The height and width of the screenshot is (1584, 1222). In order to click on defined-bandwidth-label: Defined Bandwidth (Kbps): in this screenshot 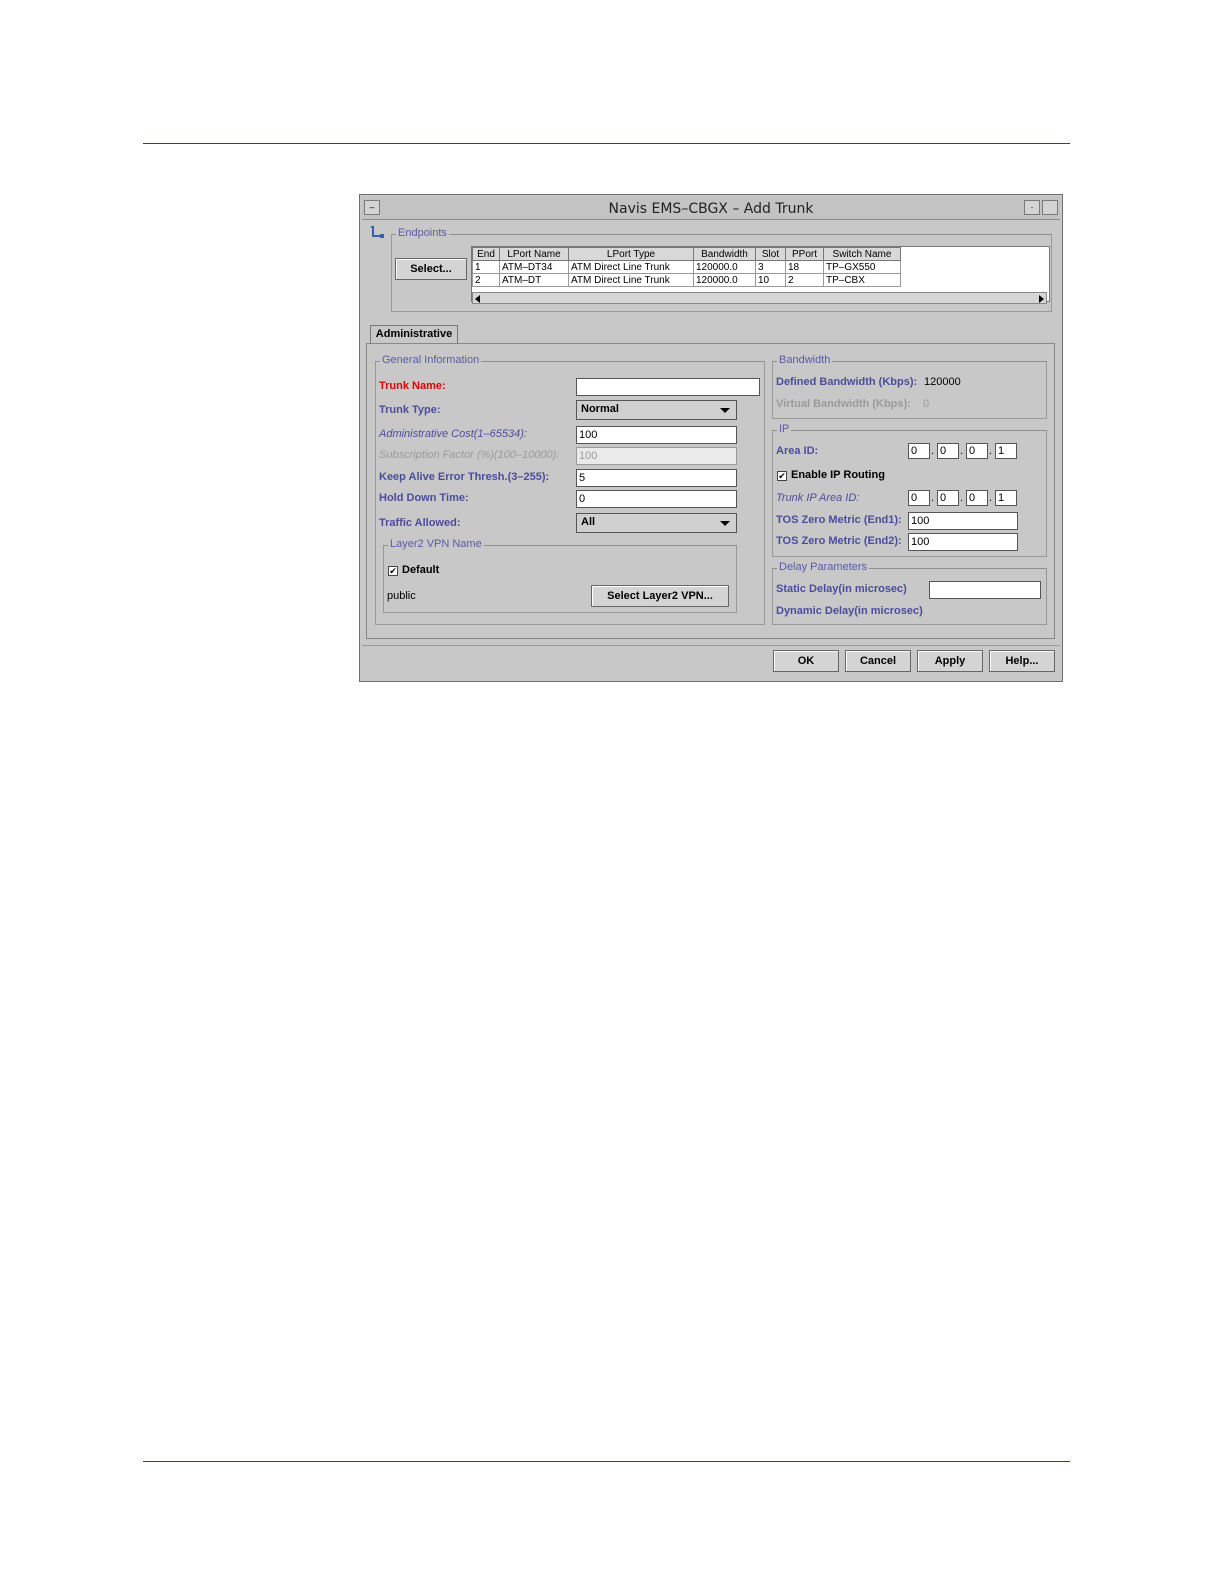, I will do `click(847, 382)`.